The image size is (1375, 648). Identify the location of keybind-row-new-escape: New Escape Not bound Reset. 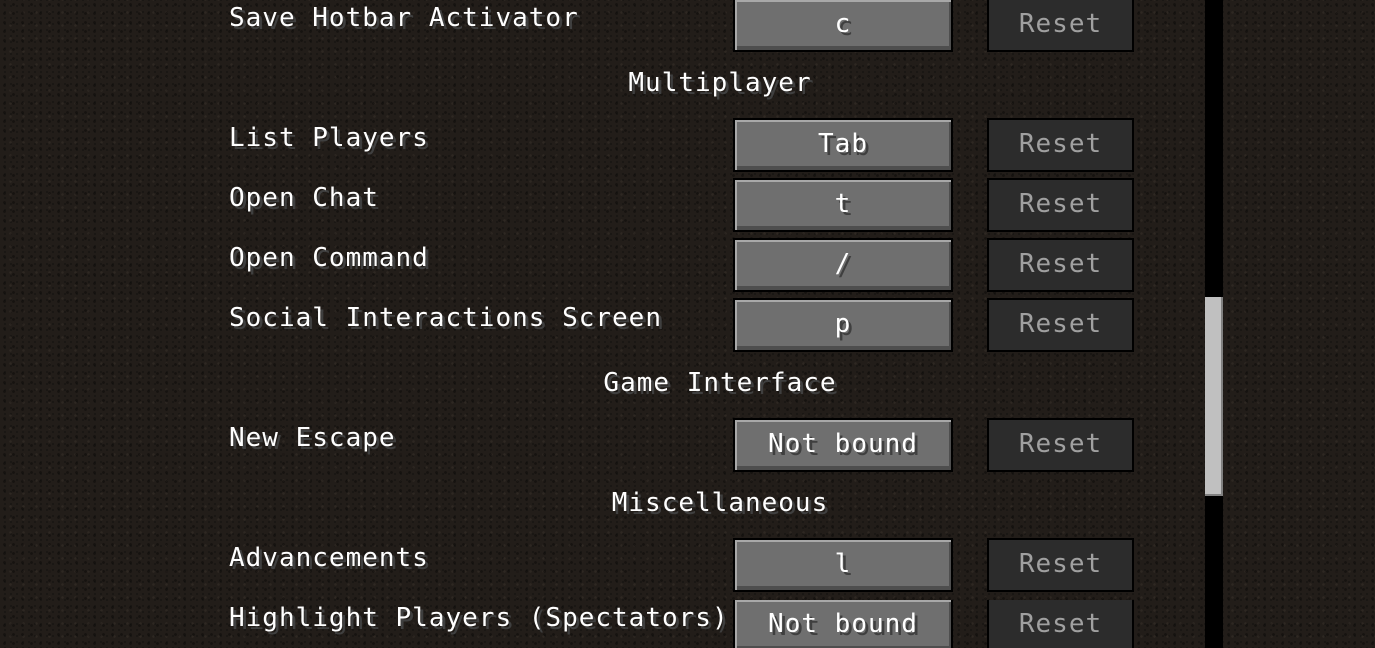
(687, 449).